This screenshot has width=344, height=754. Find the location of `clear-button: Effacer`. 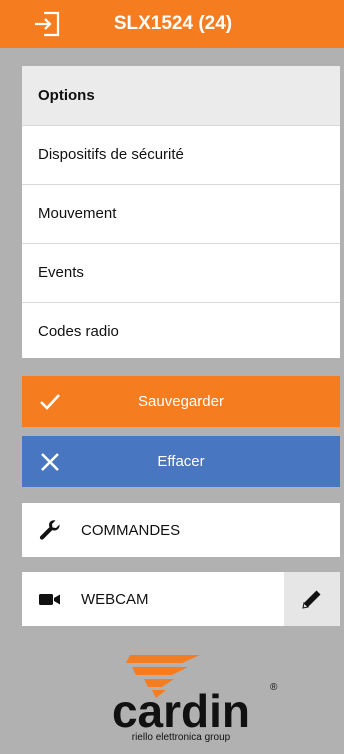

clear-button: Effacer is located at coordinates (181, 461).